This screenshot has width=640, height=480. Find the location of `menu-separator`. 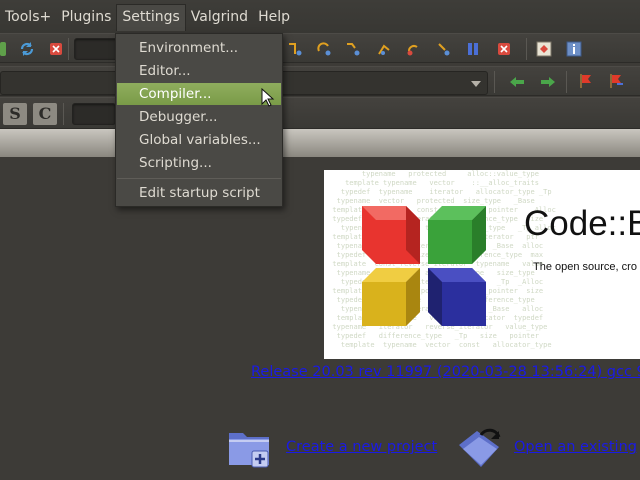

menu-separator is located at coordinates (199, 178).